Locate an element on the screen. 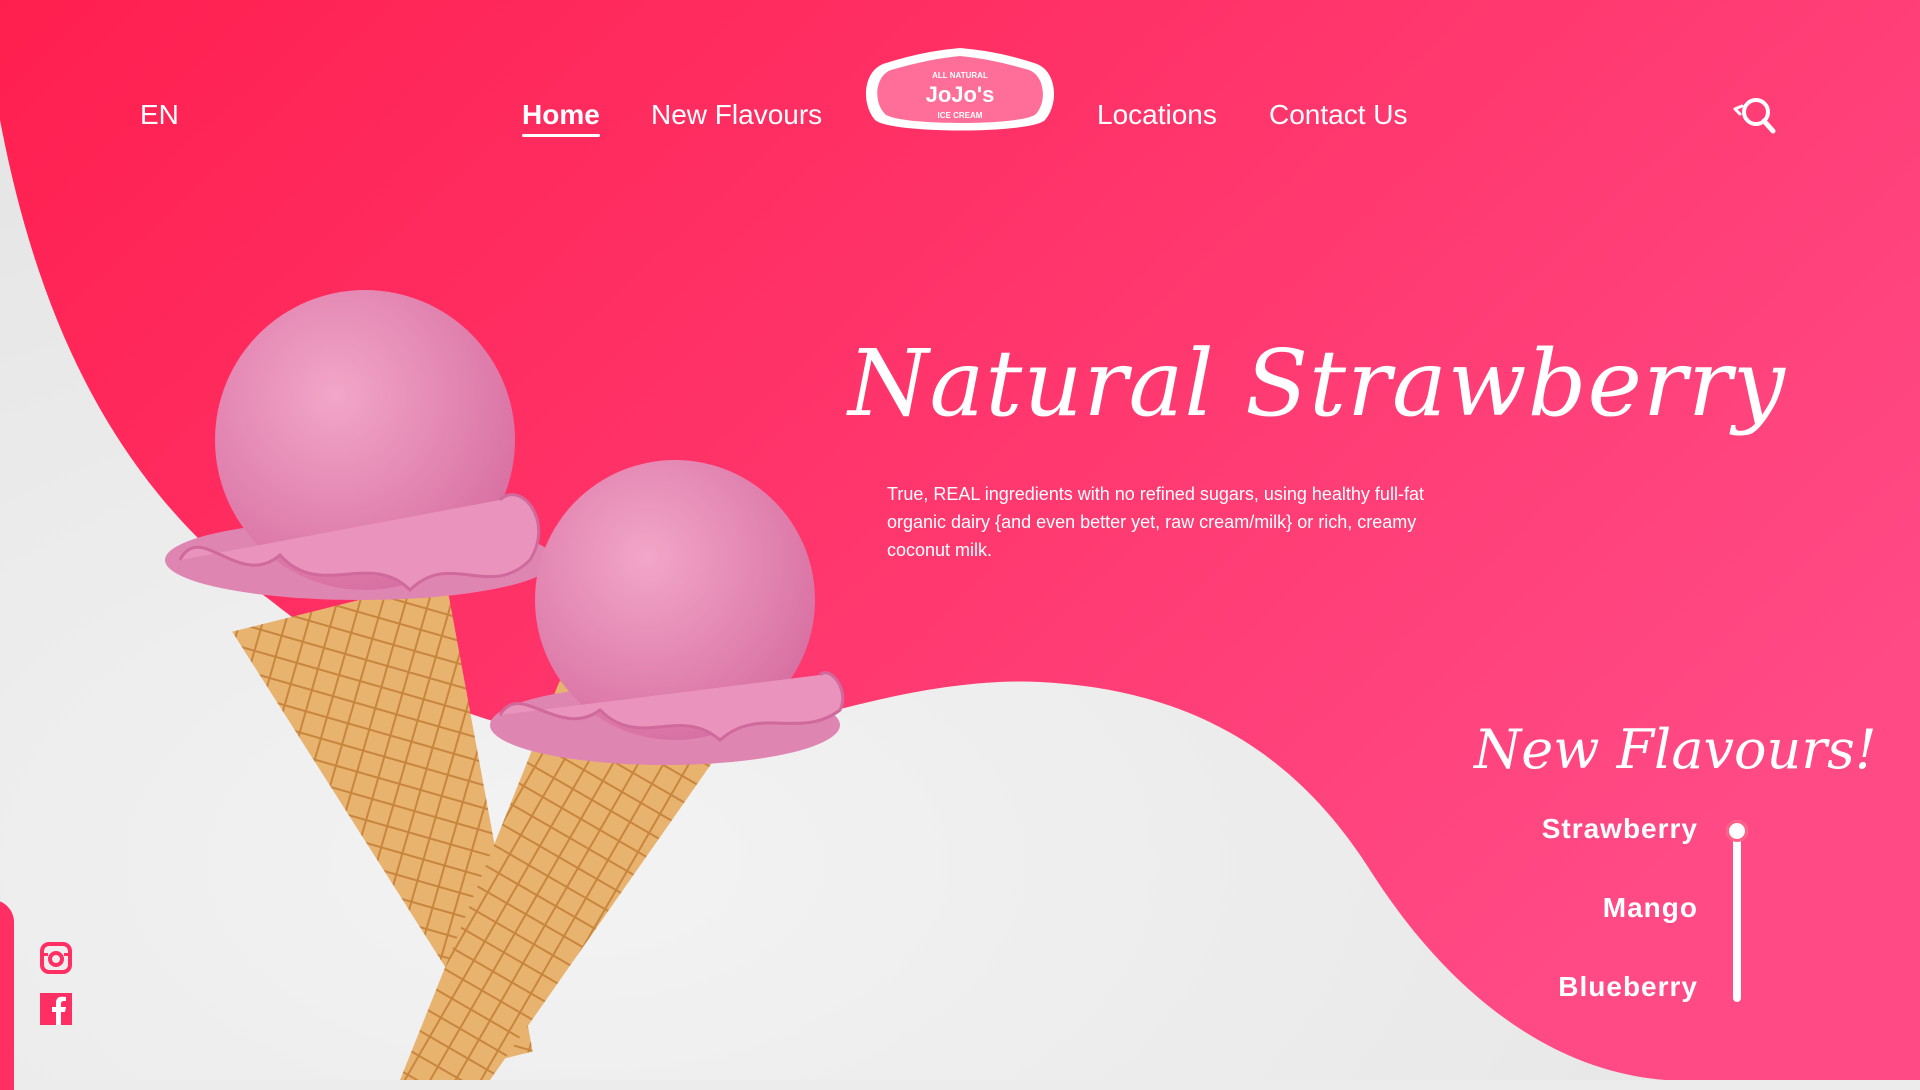  instagram-icon is located at coordinates (56, 958).